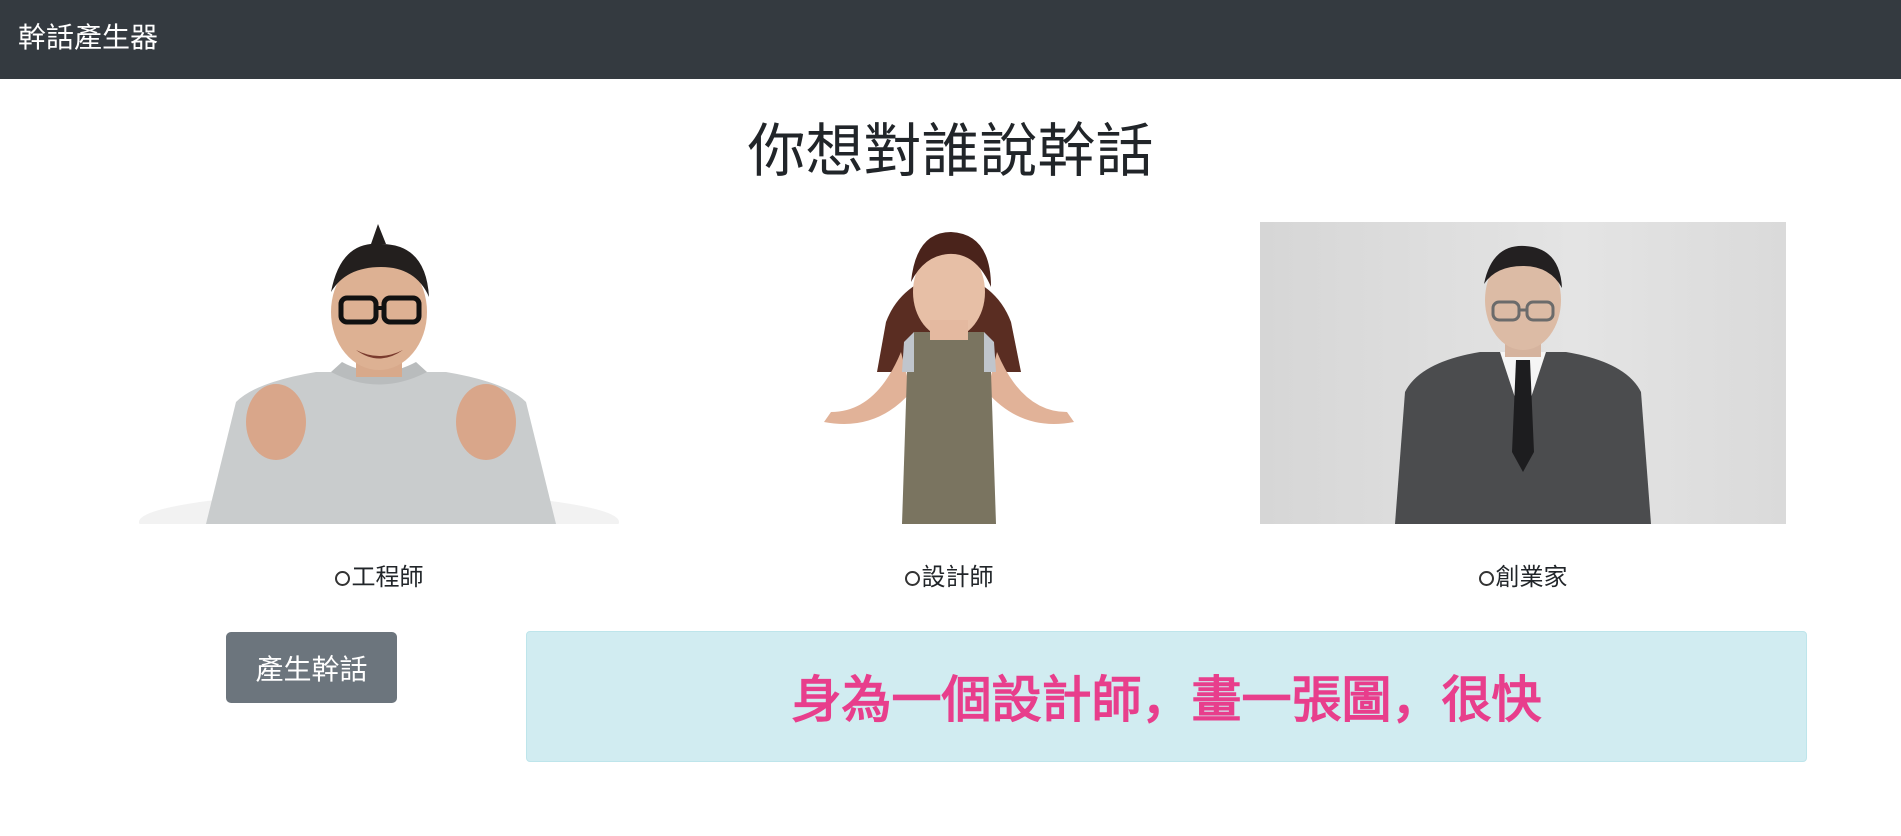 The image size is (1901, 836). I want to click on engineer-card, so click(379, 373).